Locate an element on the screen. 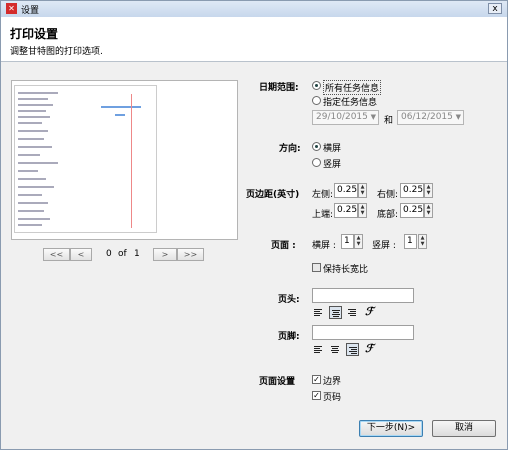 This screenshot has width=508, height=450. start-date-value: 29/10/2015 is located at coordinates (342, 117).